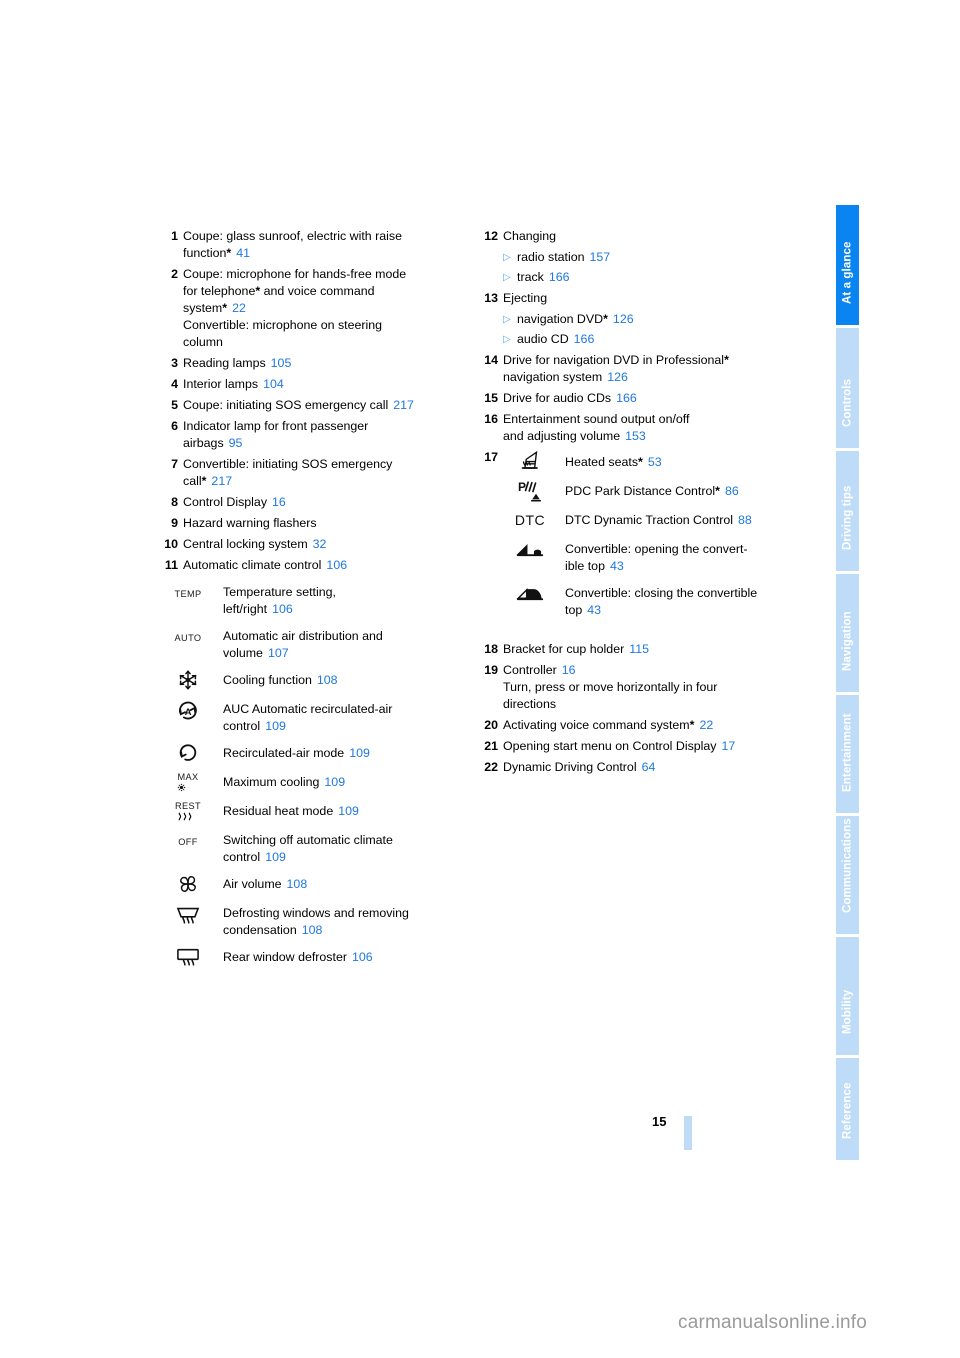 The width and height of the screenshot is (960, 1358). Describe the element at coordinates (278, 653) in the screenshot. I see `page-ref: 107` at that location.